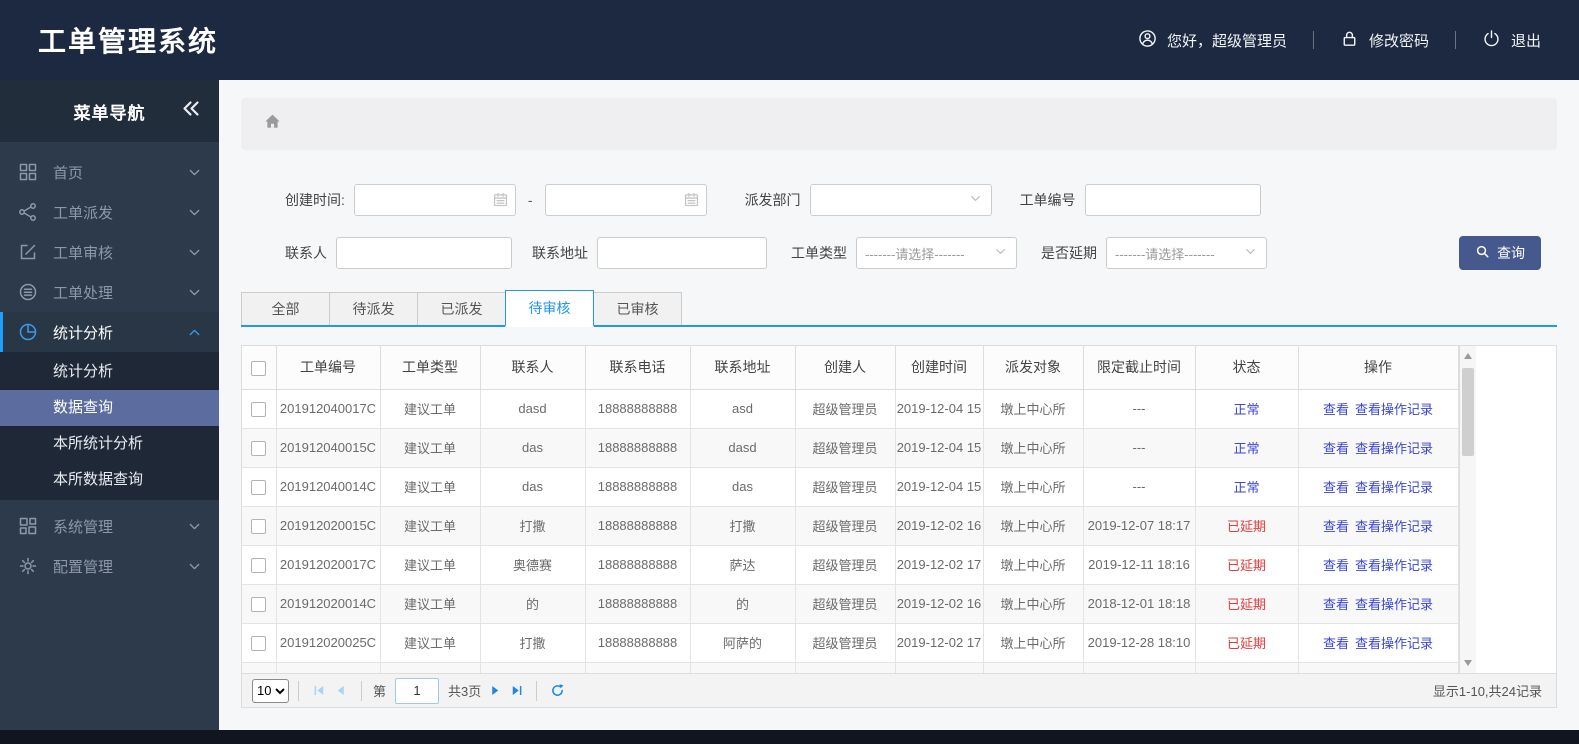 The width and height of the screenshot is (1579, 744). Describe the element at coordinates (682, 253) in the screenshot. I see `address-input` at that location.